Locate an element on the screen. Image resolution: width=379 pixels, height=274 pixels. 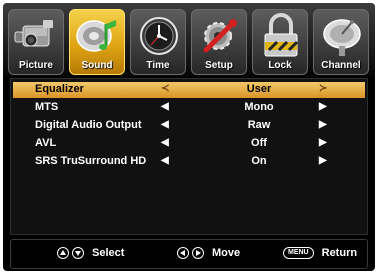
tab-channel: Channel is located at coordinates (341, 42).